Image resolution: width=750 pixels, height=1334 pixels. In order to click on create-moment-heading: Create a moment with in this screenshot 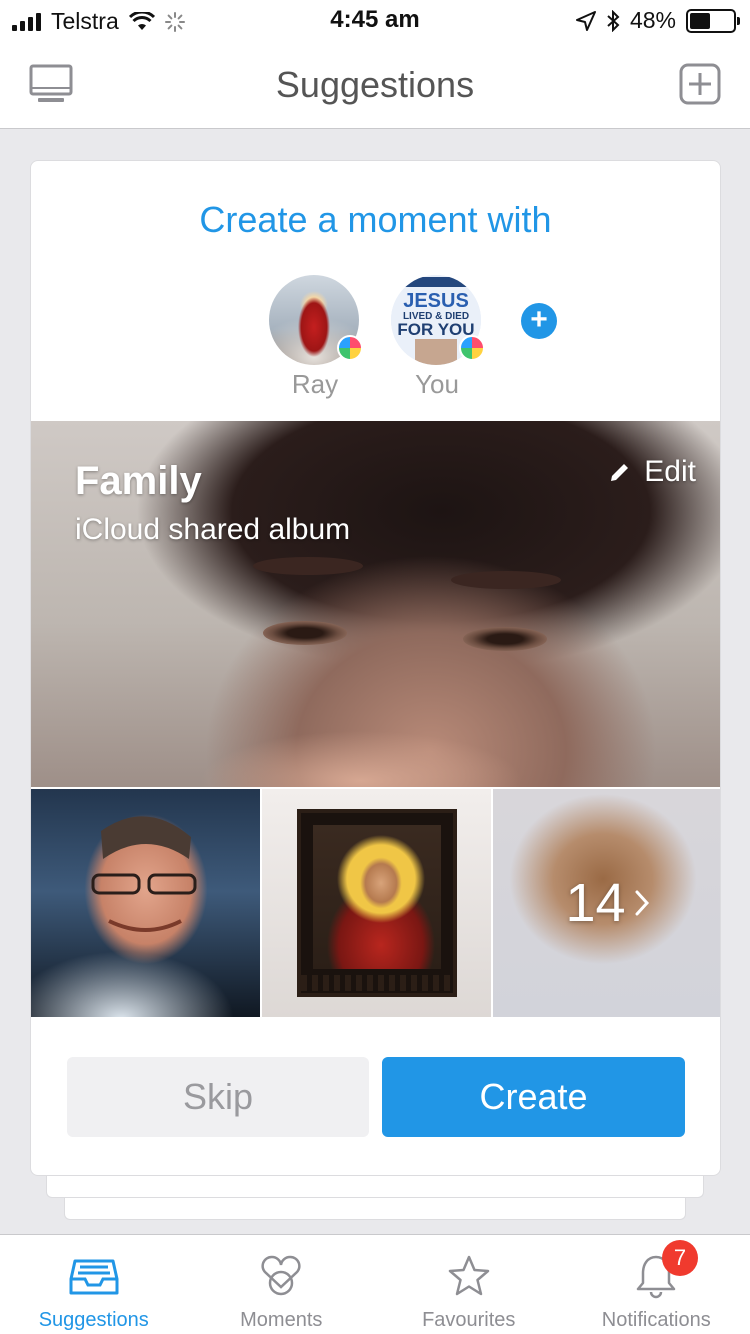, I will do `click(375, 219)`.